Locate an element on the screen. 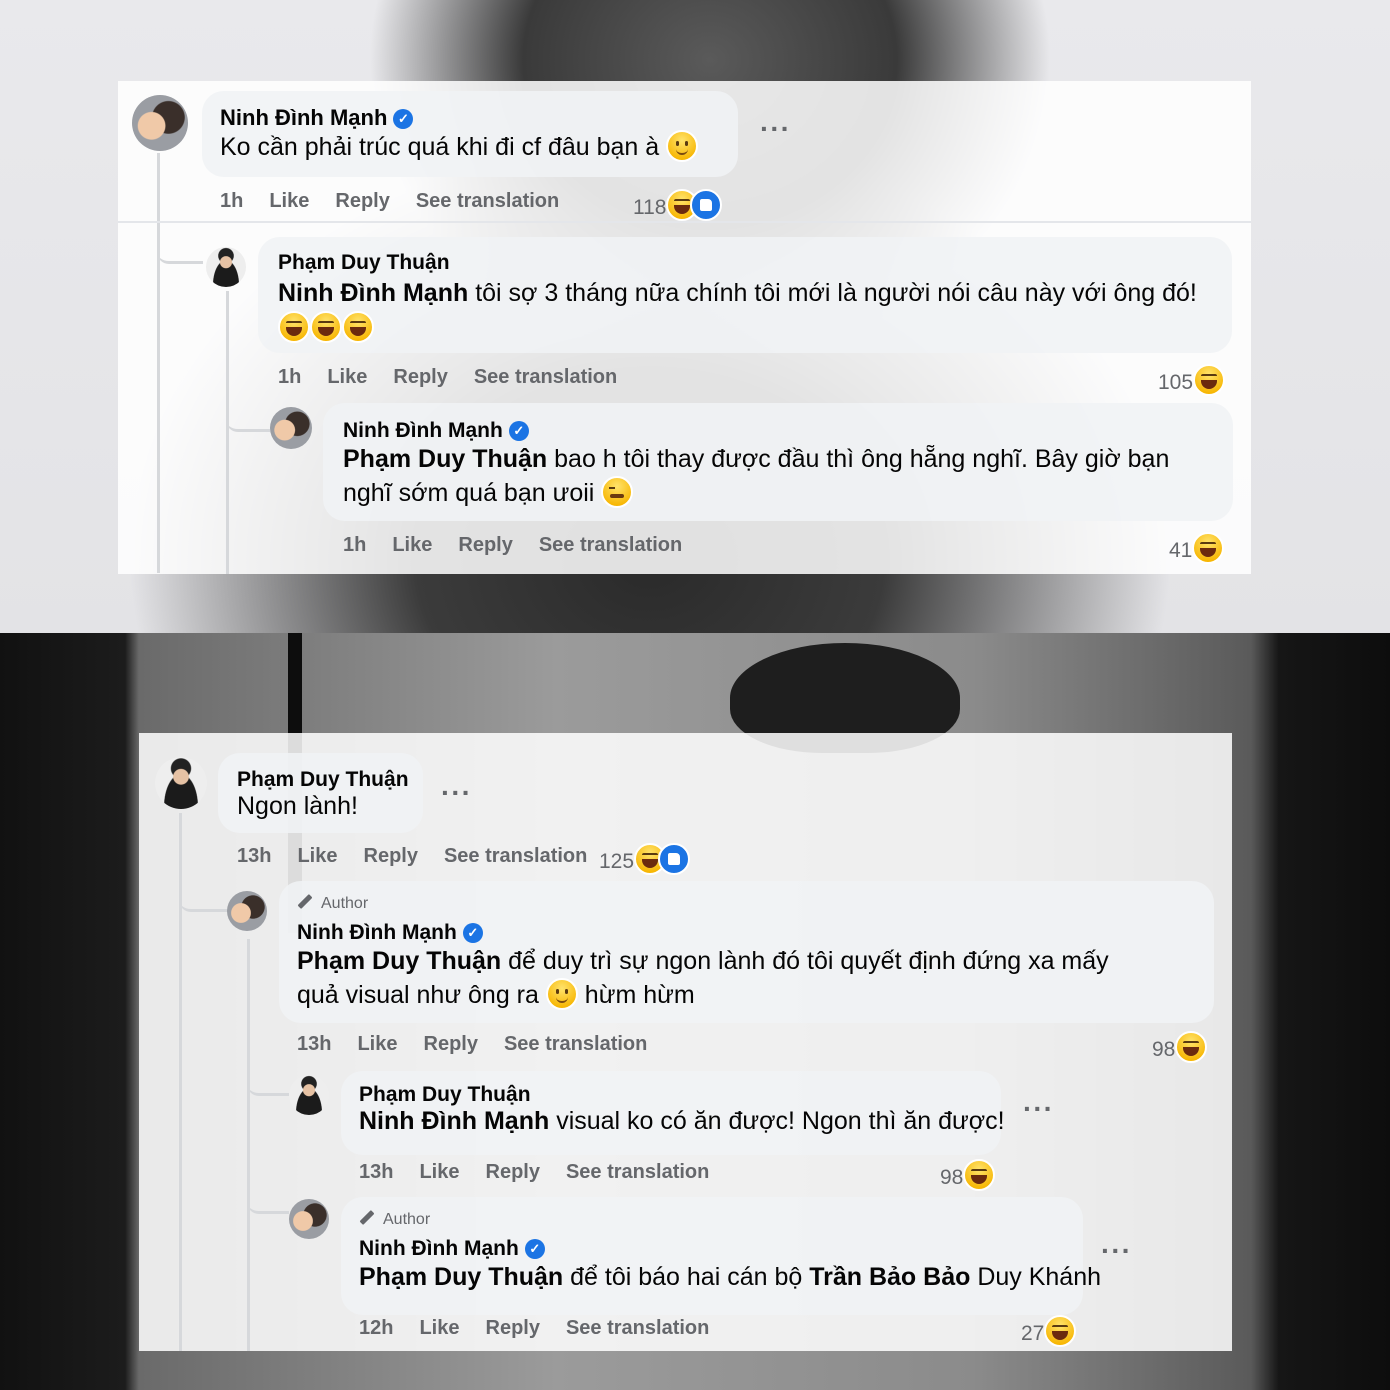 This screenshot has height=1390, width=1390. reaction-count: 27 is located at coordinates (1049, 1331).